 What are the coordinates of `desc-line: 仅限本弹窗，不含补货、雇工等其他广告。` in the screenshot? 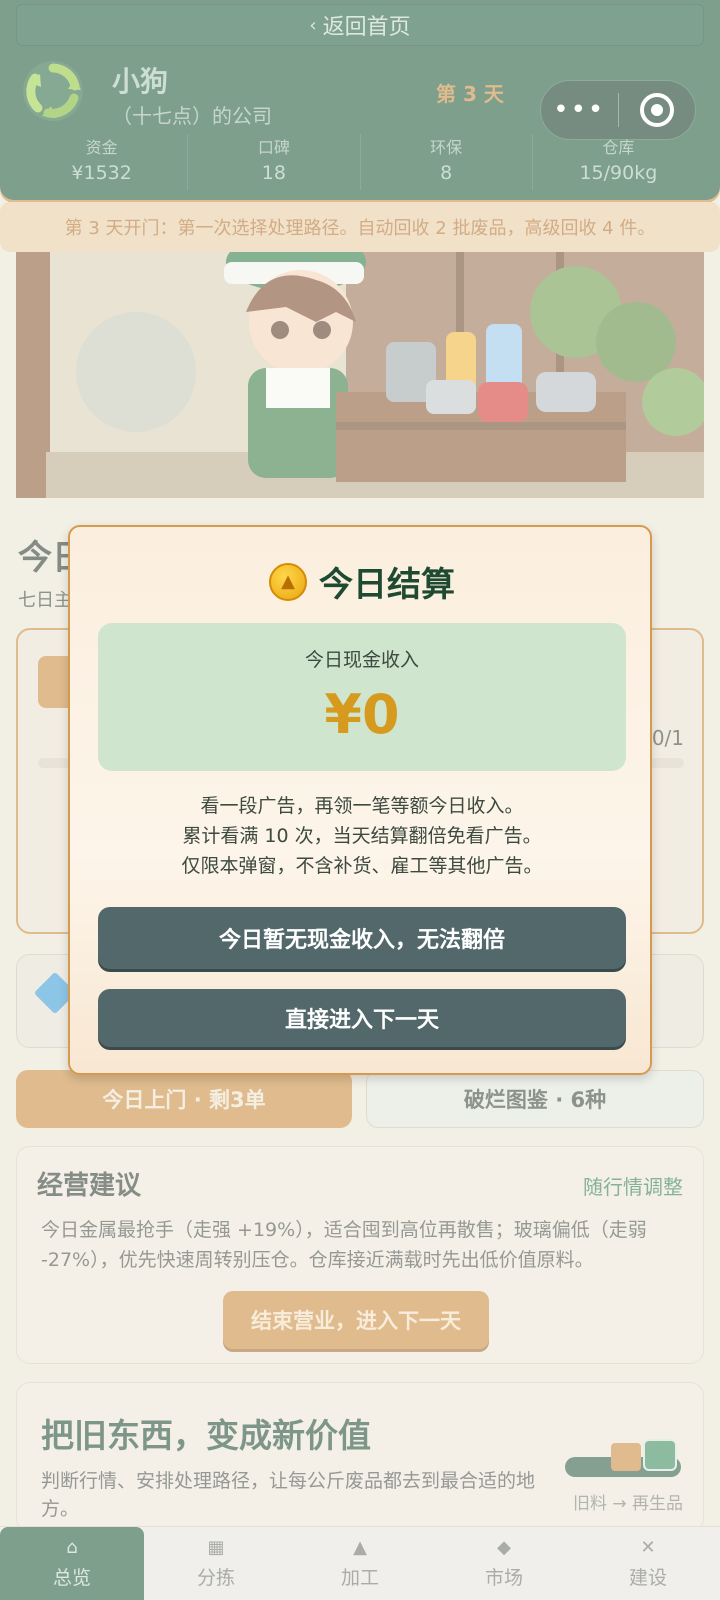 It's located at (362, 866).